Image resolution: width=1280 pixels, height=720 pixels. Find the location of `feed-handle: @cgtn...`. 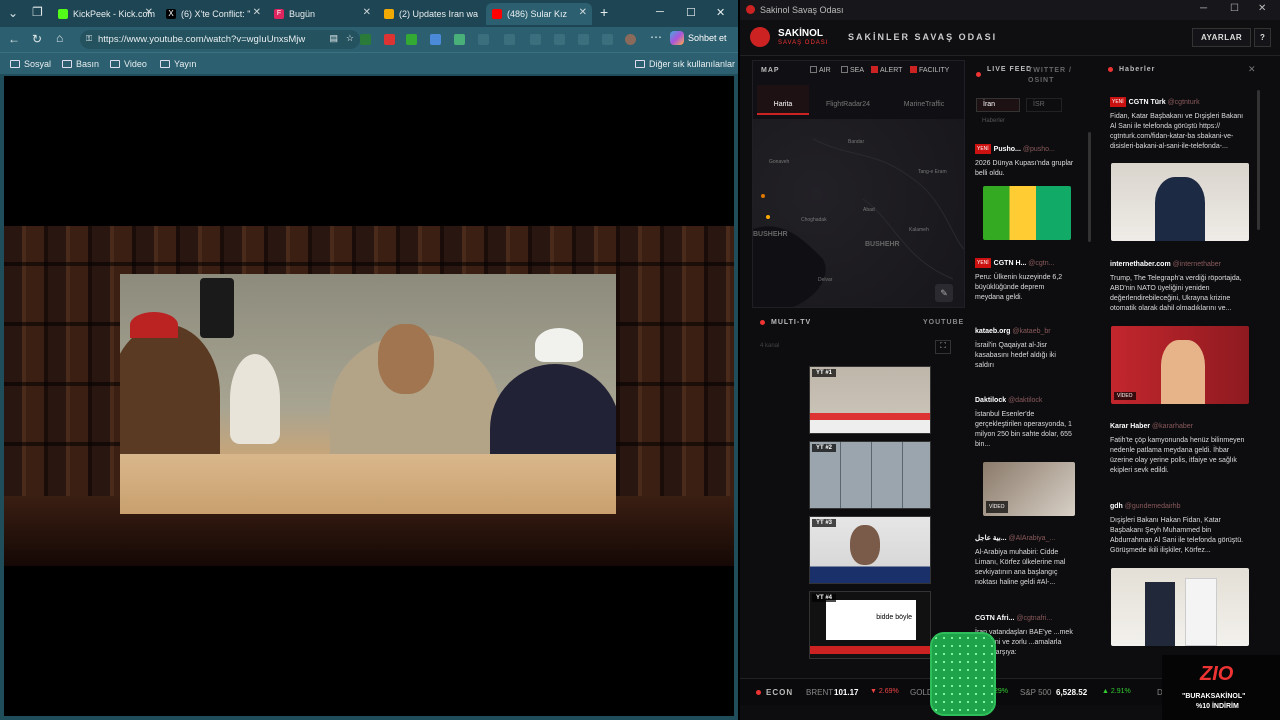

feed-handle: @cgtn... is located at coordinates (1041, 263).